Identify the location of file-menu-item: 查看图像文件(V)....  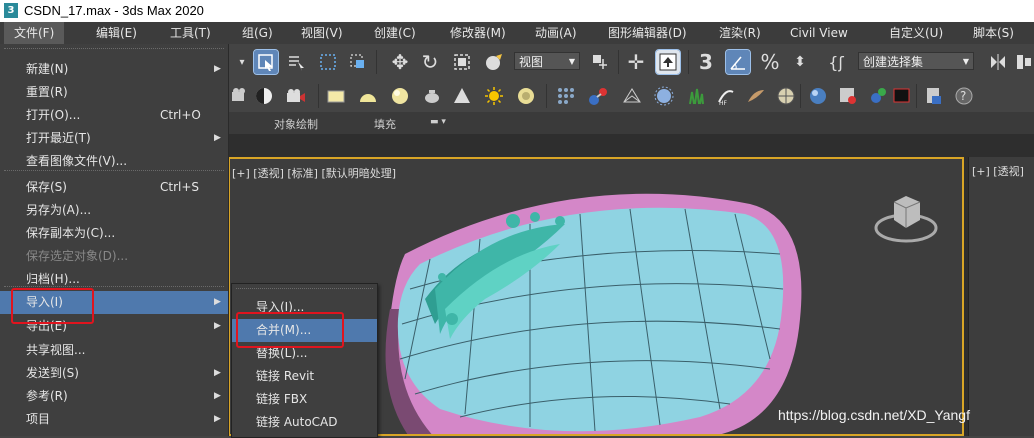
(114, 161).